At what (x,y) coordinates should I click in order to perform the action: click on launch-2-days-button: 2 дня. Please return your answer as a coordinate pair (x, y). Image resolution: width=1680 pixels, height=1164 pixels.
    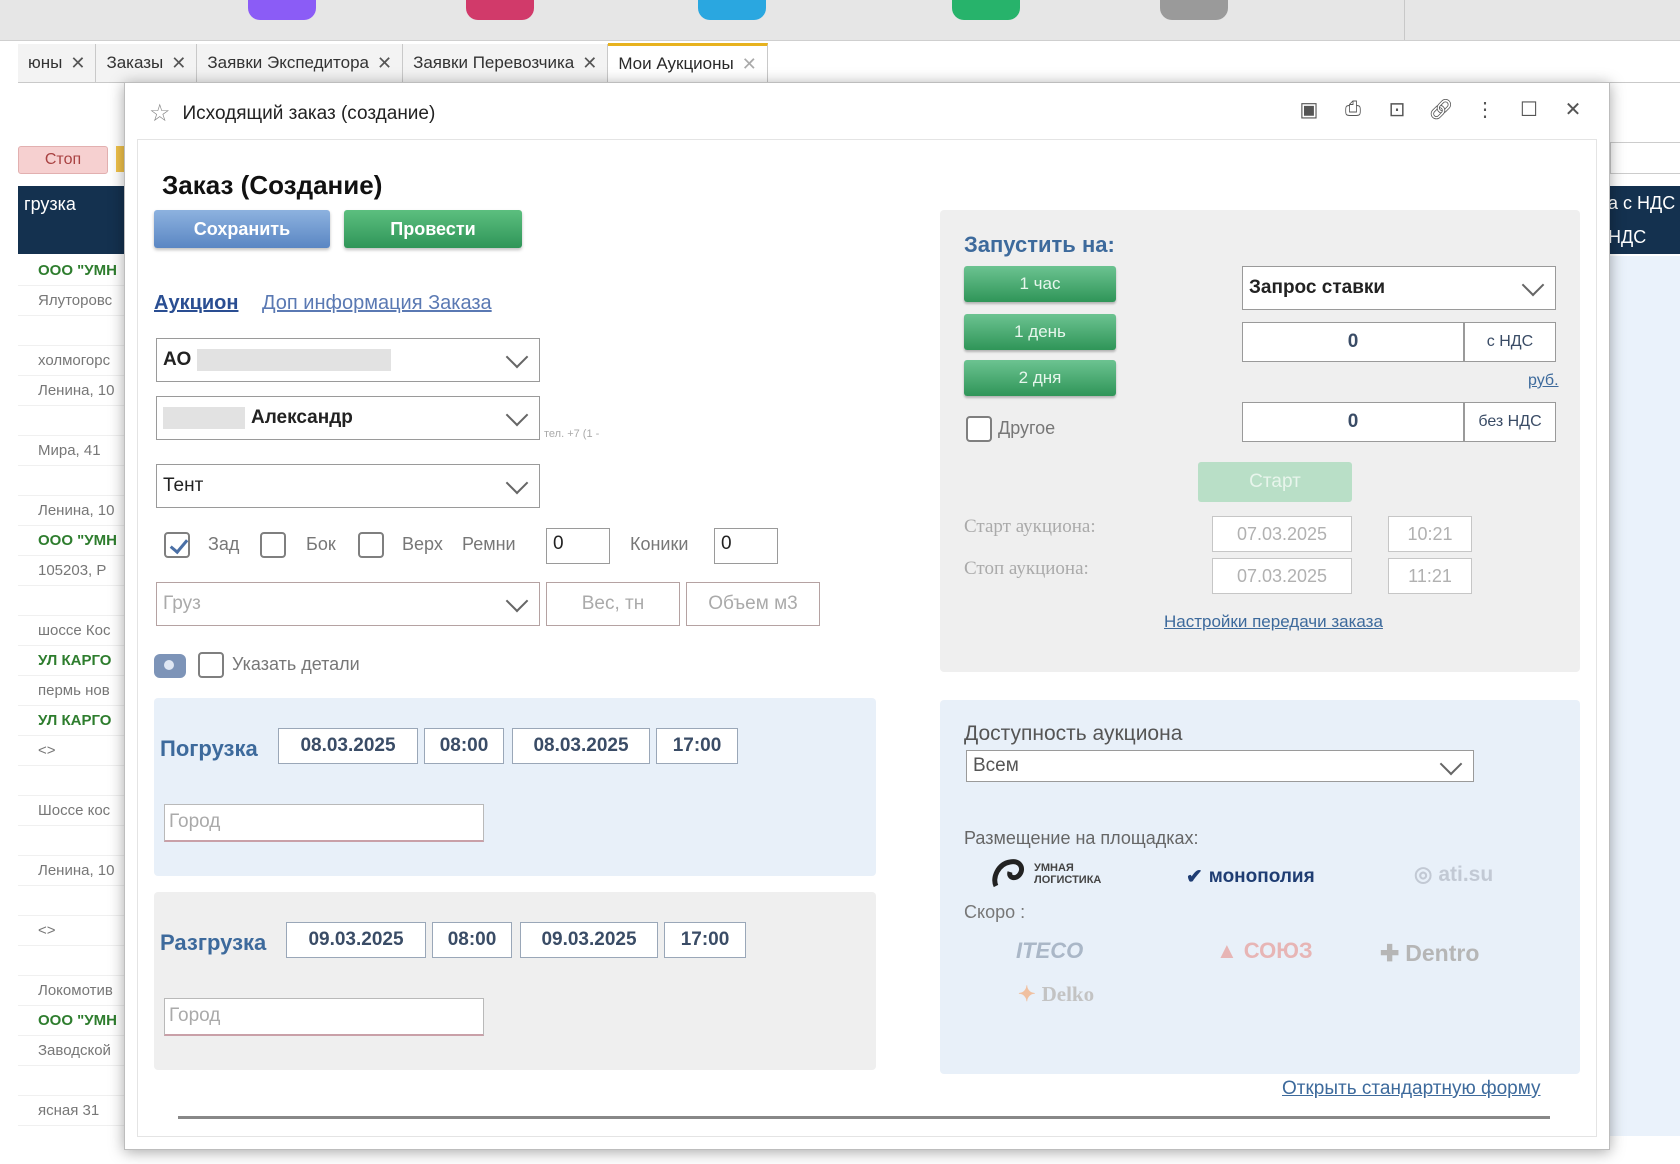
    Looking at the image, I should click on (1040, 378).